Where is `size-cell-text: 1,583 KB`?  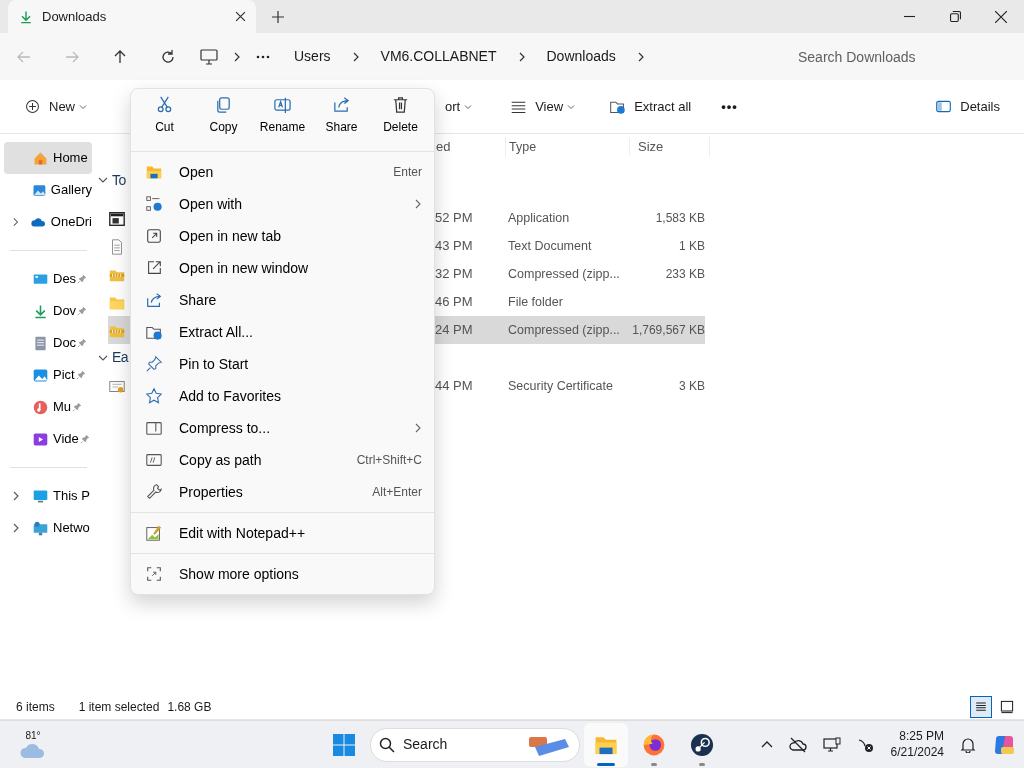 size-cell-text: 1,583 KB is located at coordinates (679, 218).